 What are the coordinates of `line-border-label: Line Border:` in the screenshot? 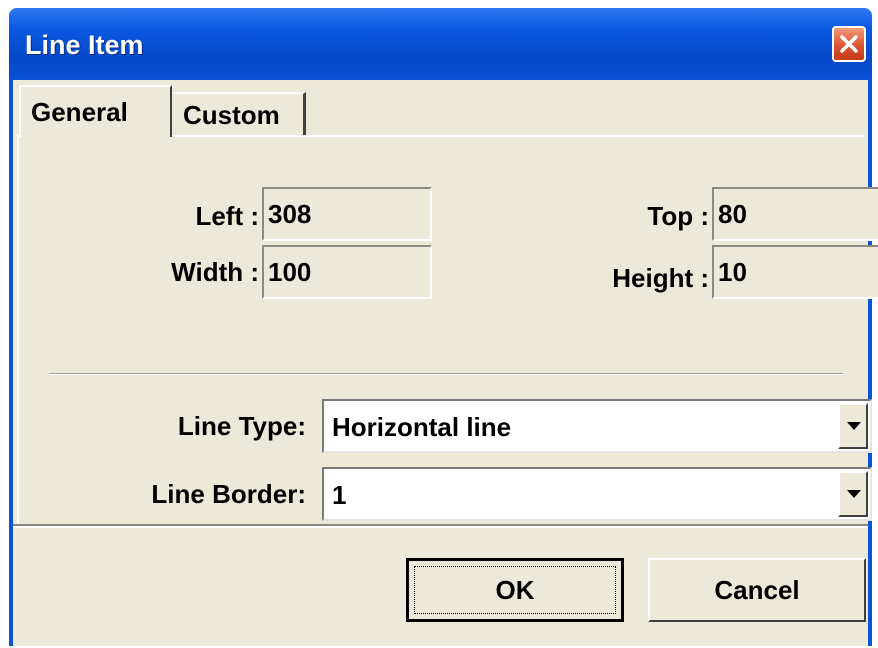 It's located at (228, 494).